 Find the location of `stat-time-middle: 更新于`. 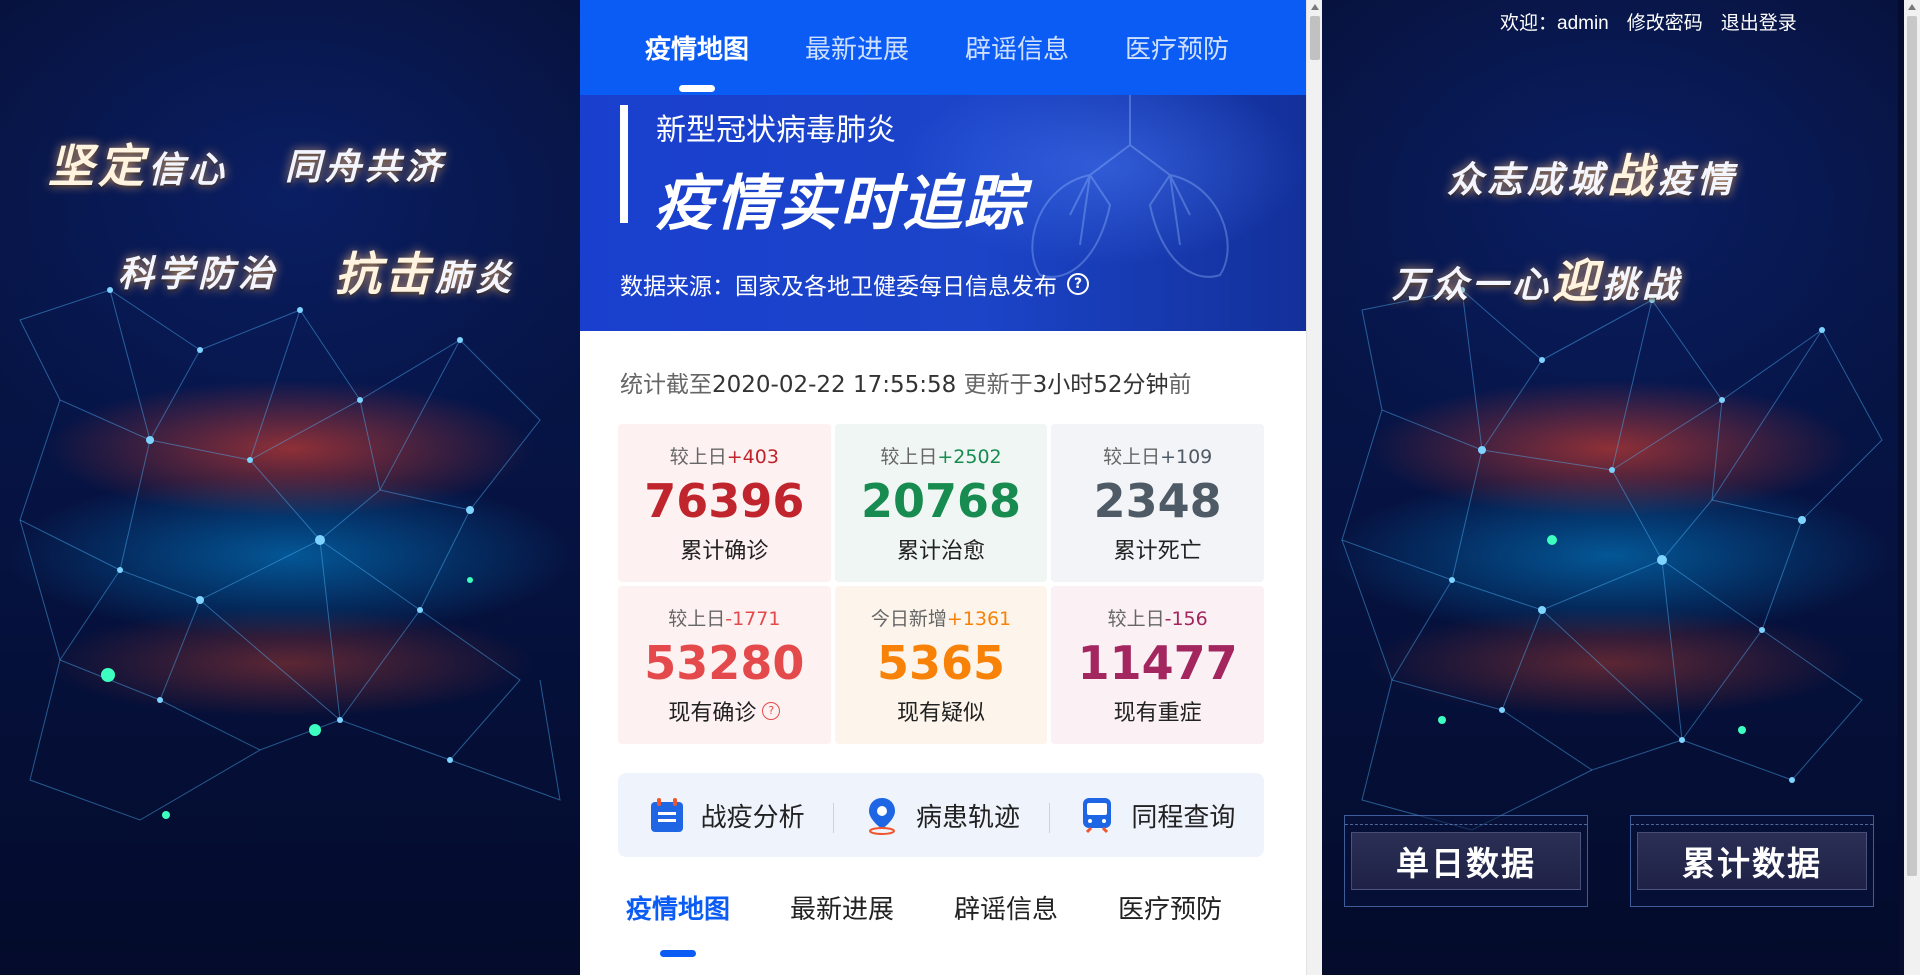

stat-time-middle: 更新于 is located at coordinates (998, 385).